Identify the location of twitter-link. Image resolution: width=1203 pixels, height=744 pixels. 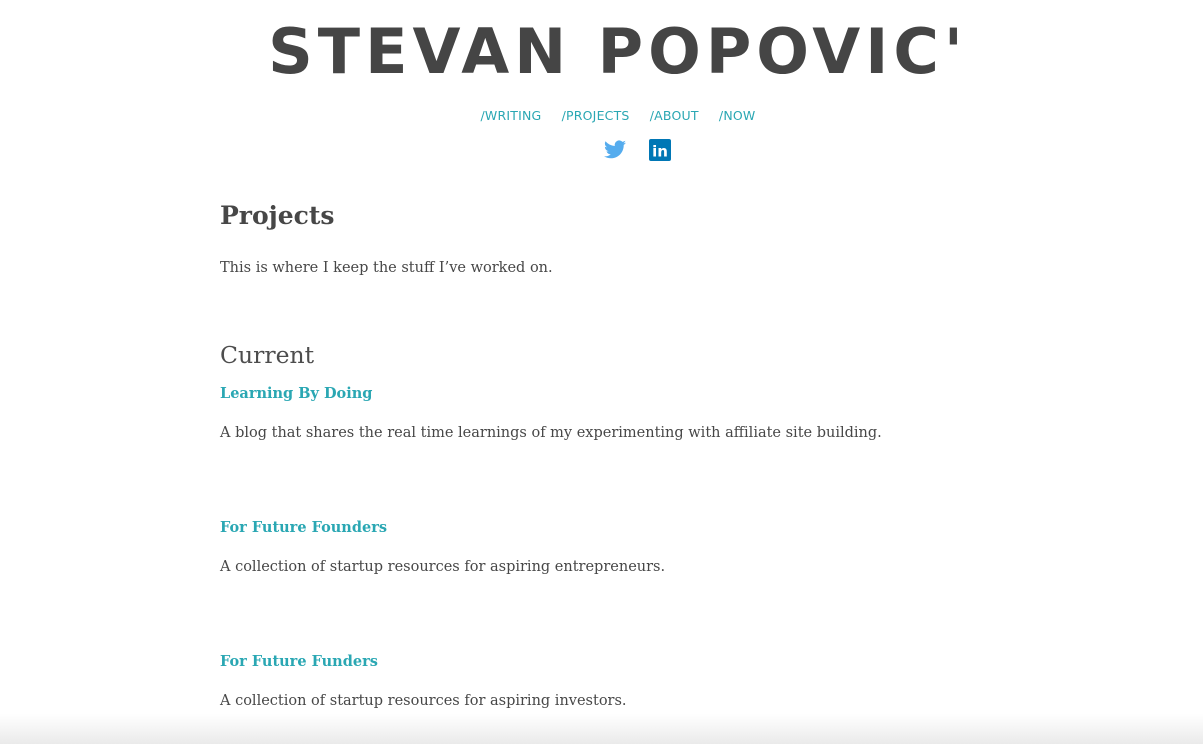
(615, 150).